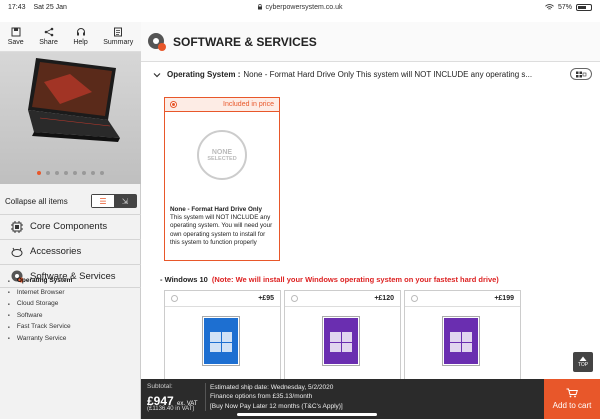  What do you see at coordinates (15, 42) in the screenshot?
I see `save-label: Save` at bounding box center [15, 42].